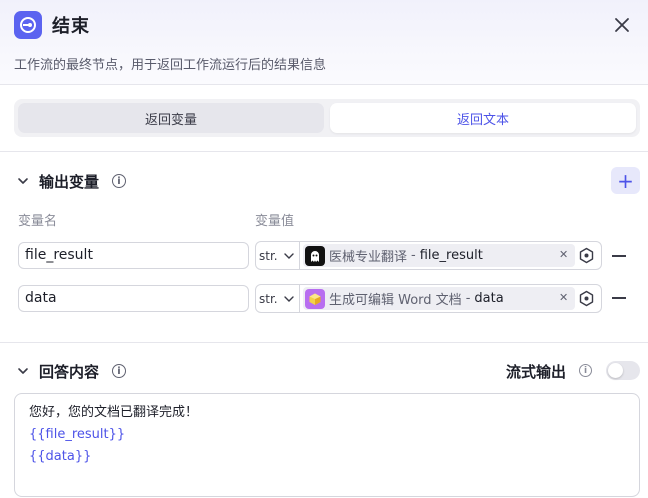  I want to click on stream-output-toggle, so click(623, 370).